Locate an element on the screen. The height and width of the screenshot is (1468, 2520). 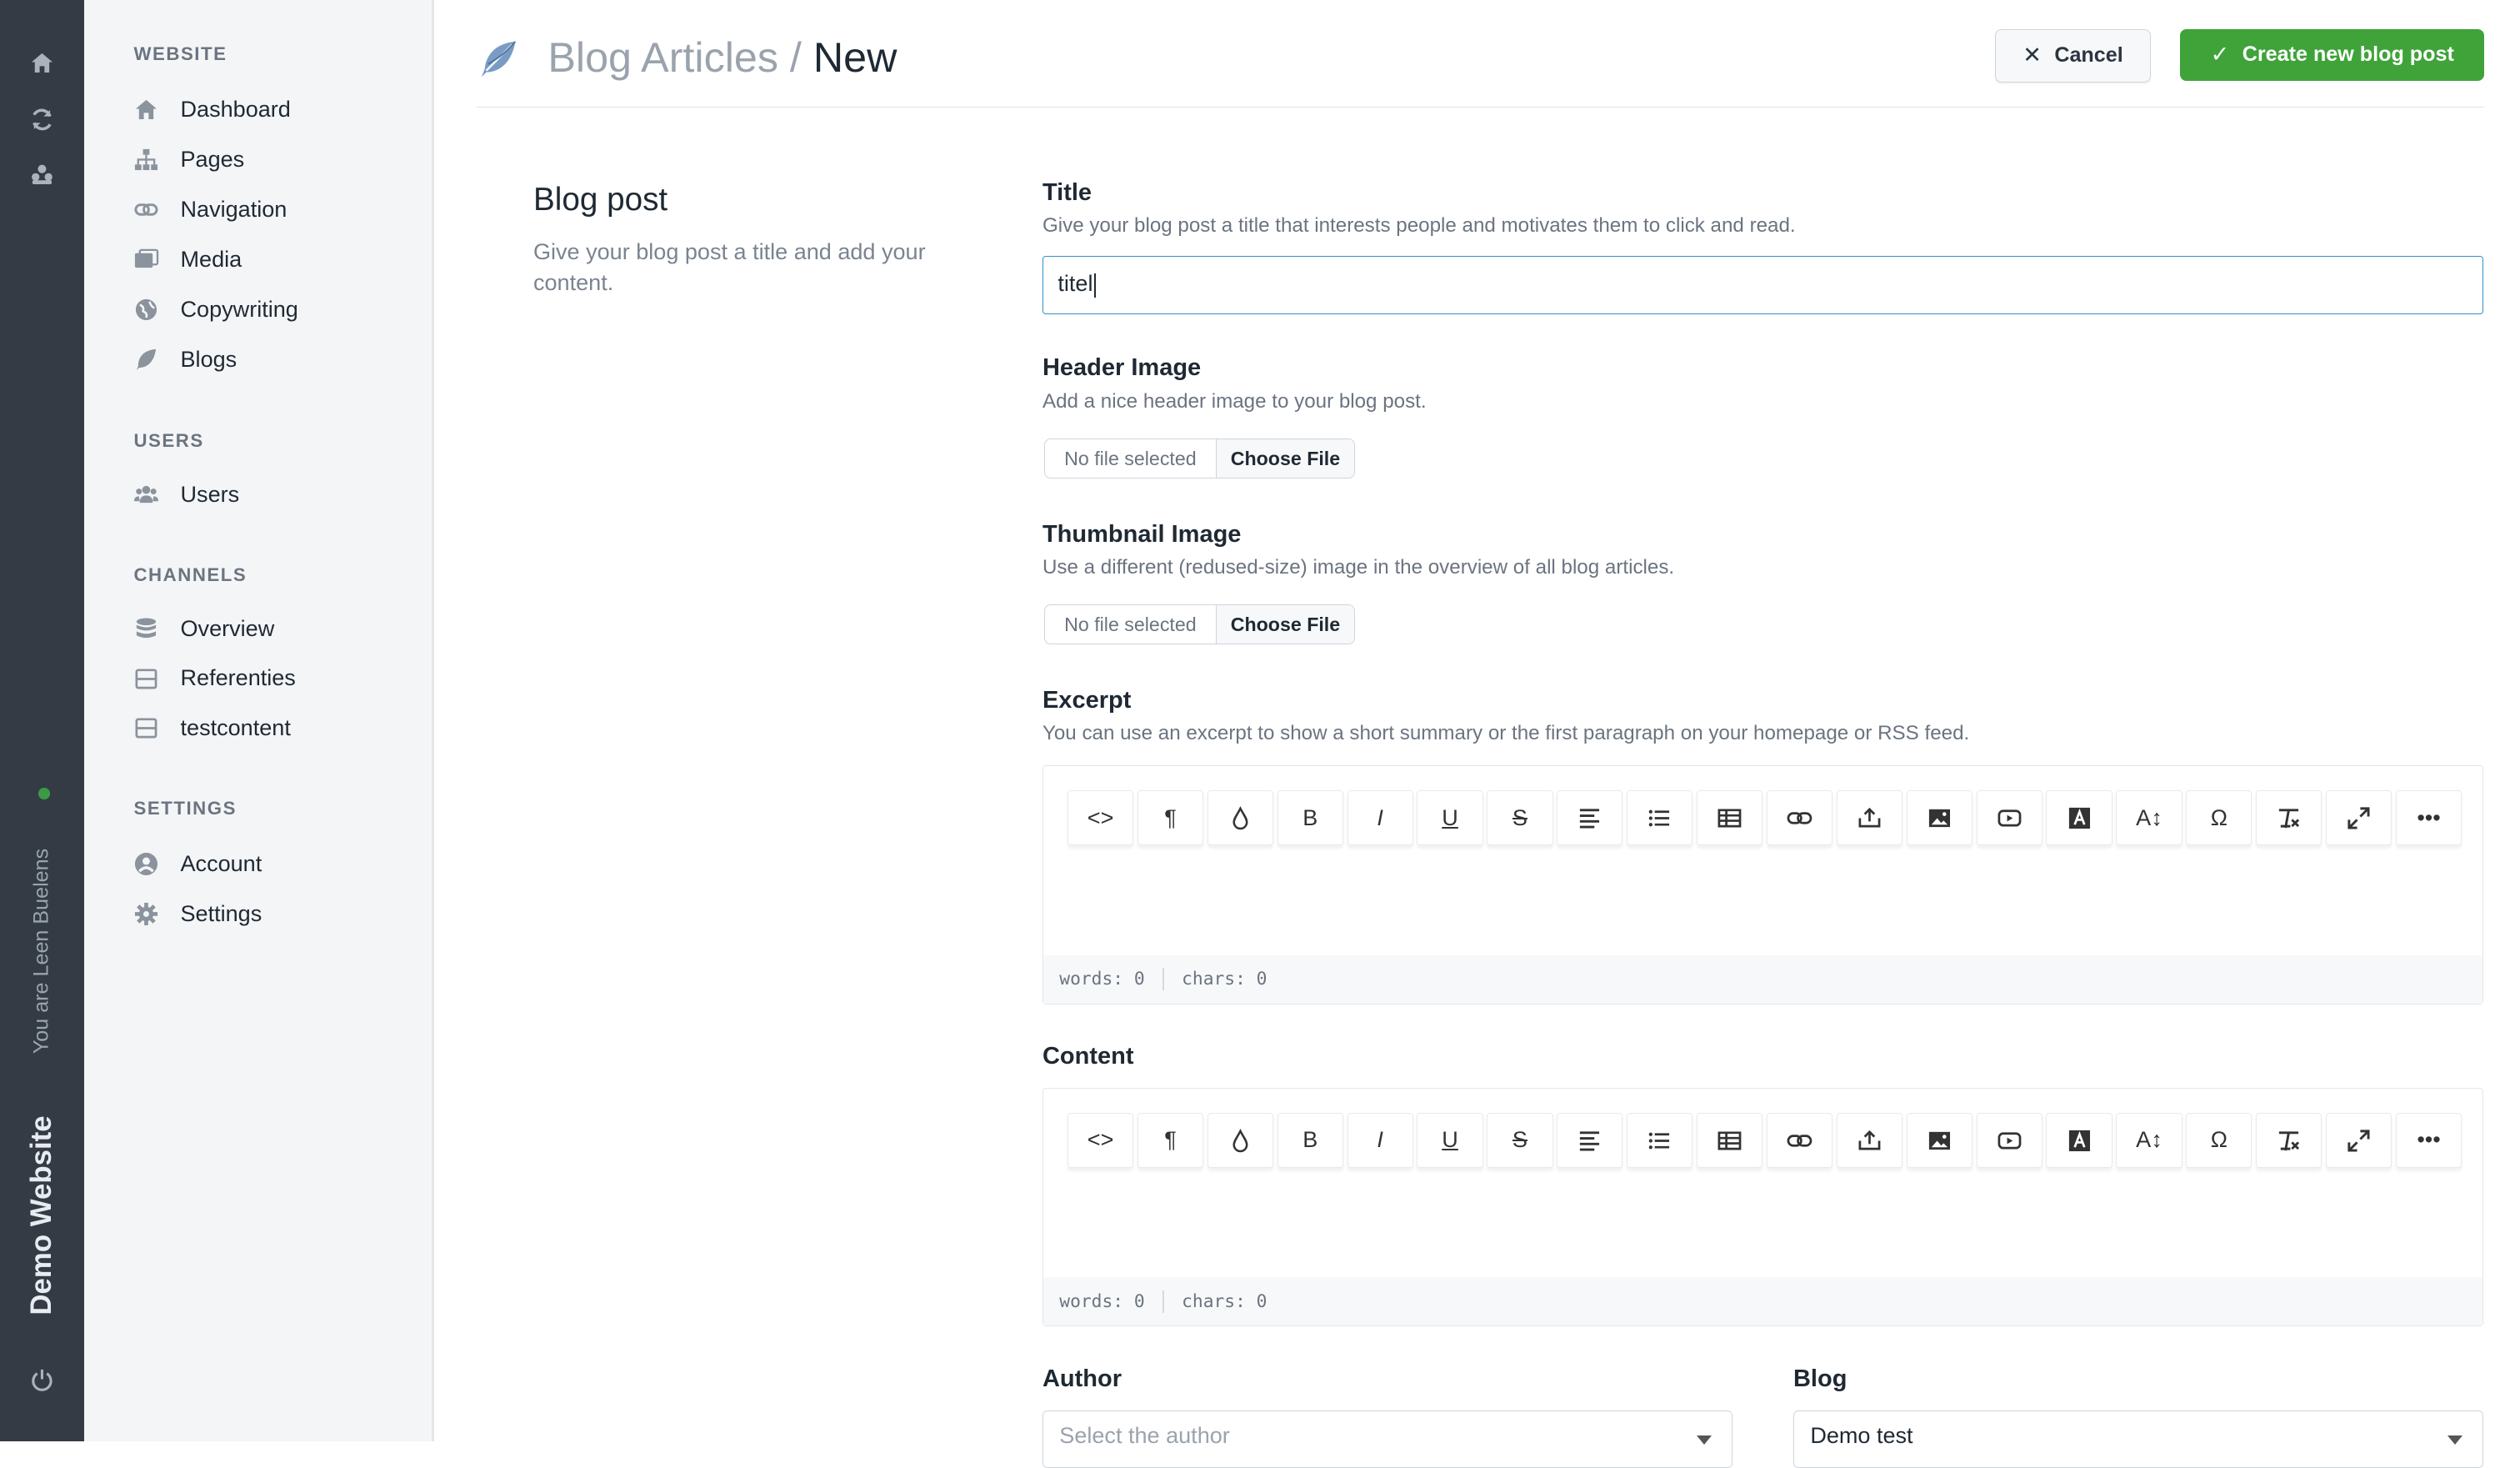
thumbnail-image-file-input: No file selected Choose File is located at coordinates (1199, 624).